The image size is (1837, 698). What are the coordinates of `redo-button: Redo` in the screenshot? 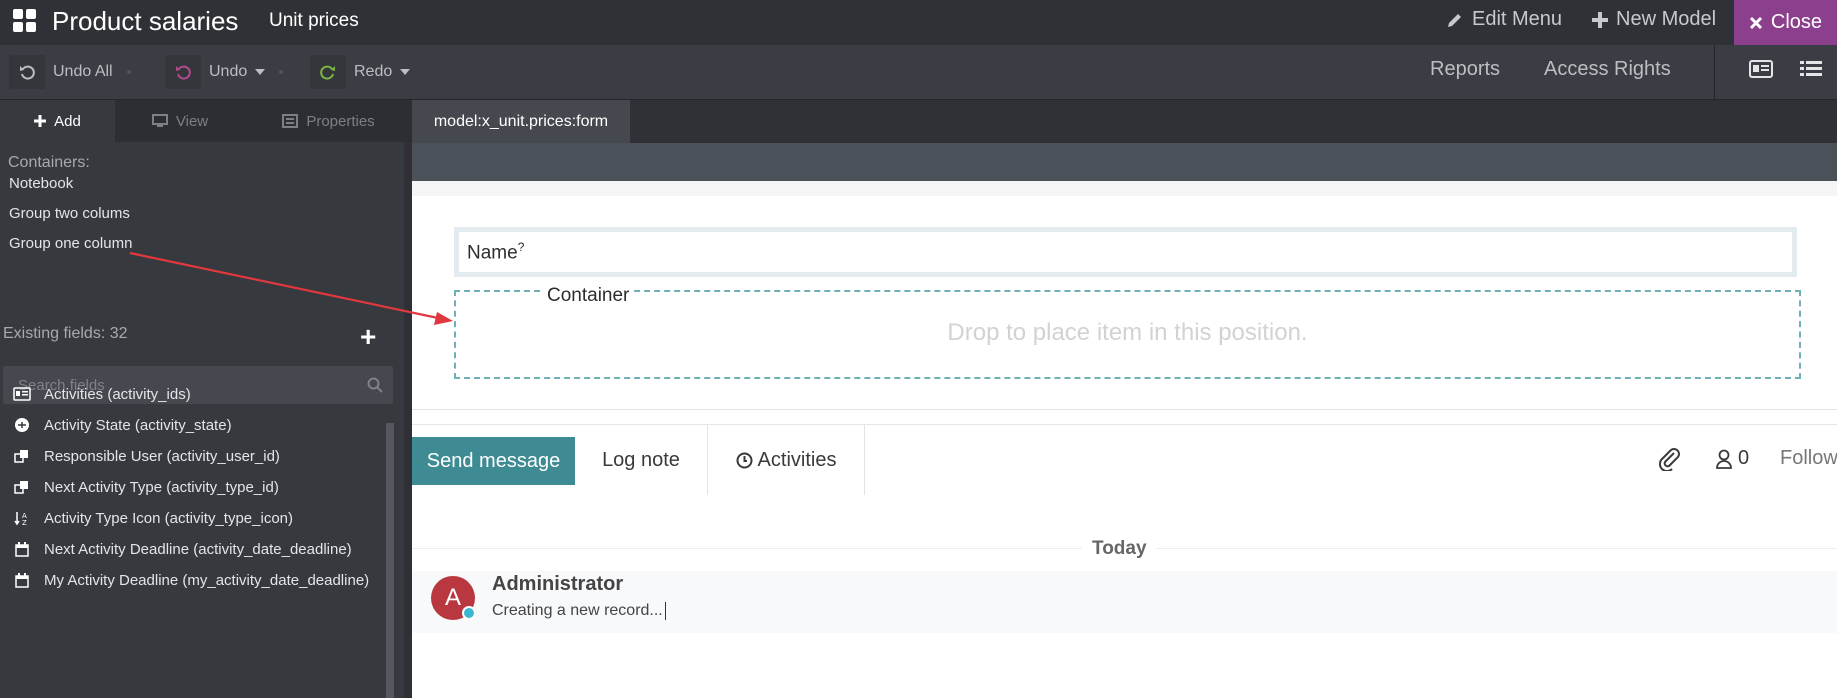 It's located at (360, 72).